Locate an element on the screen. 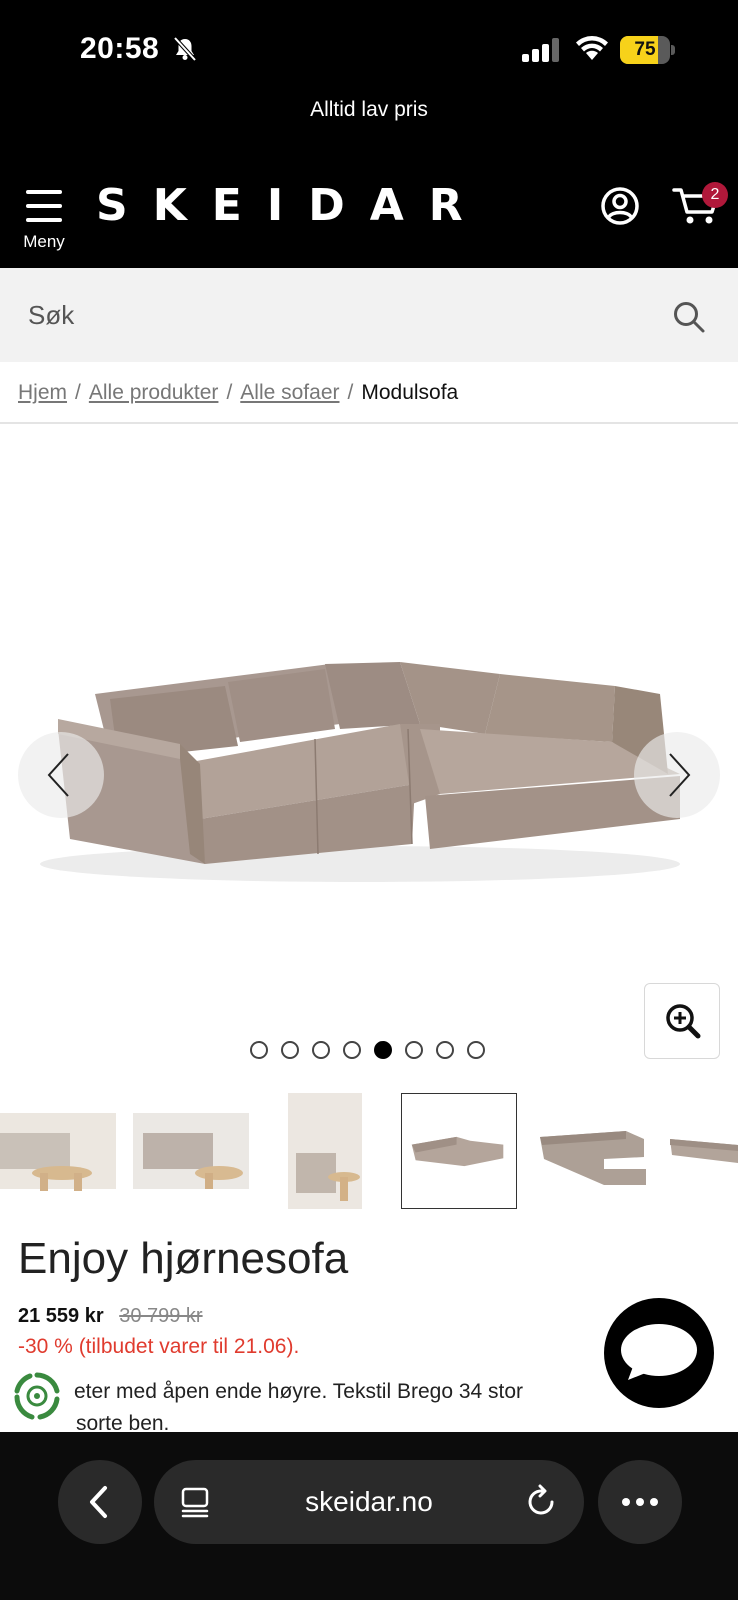 This screenshot has height=1600, width=738. product-image is located at coordinates (360, 772).